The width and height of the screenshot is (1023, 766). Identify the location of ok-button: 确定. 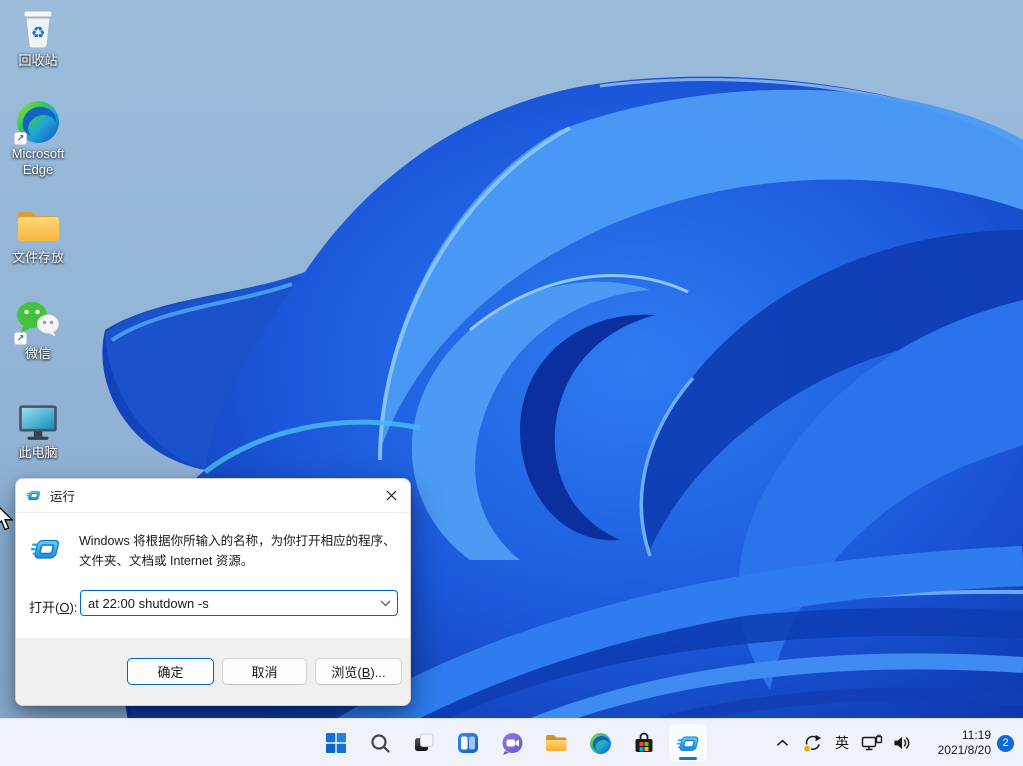
(170, 671).